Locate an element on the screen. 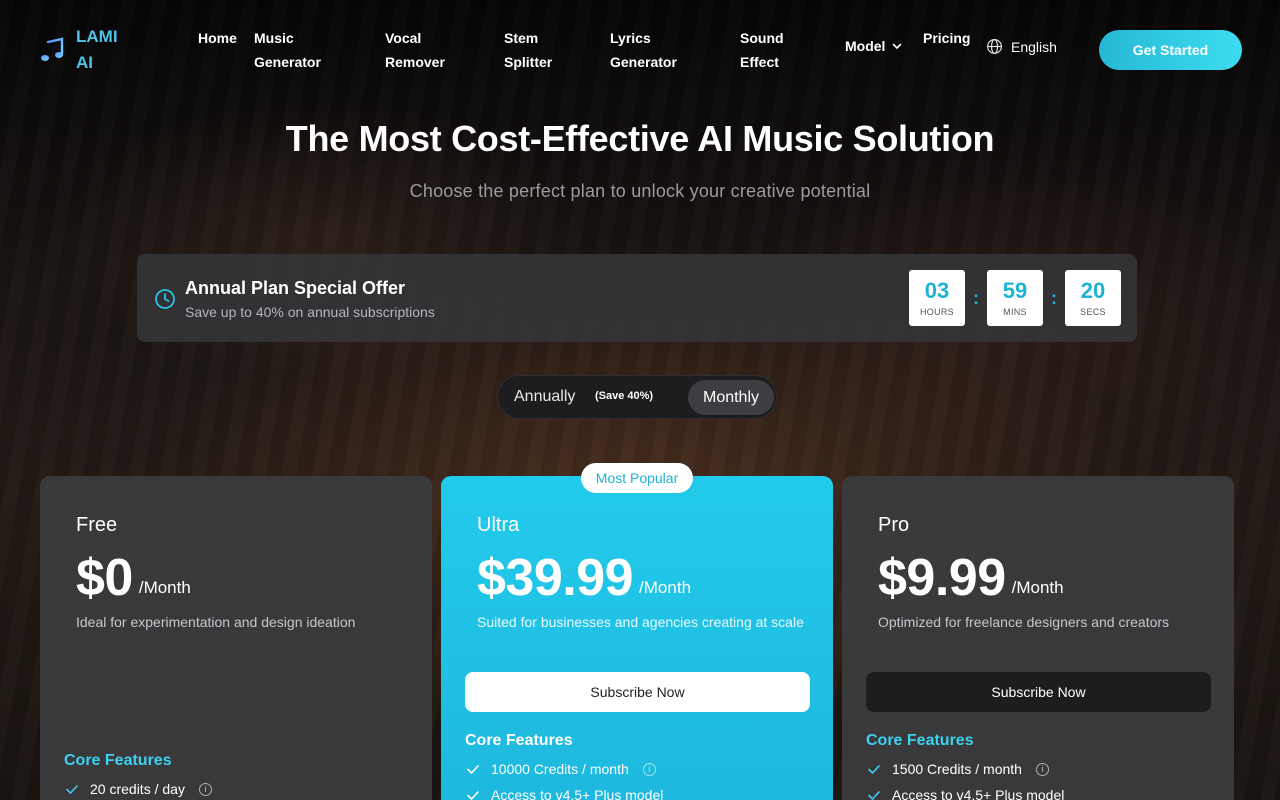  nav-vocal-remover: Vocal Remover is located at coordinates (417, 50).